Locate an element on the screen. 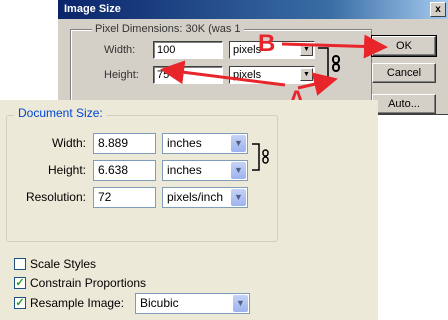 This screenshot has width=448, height=320. scale-styles-label: Scale Styles is located at coordinates (63, 264).